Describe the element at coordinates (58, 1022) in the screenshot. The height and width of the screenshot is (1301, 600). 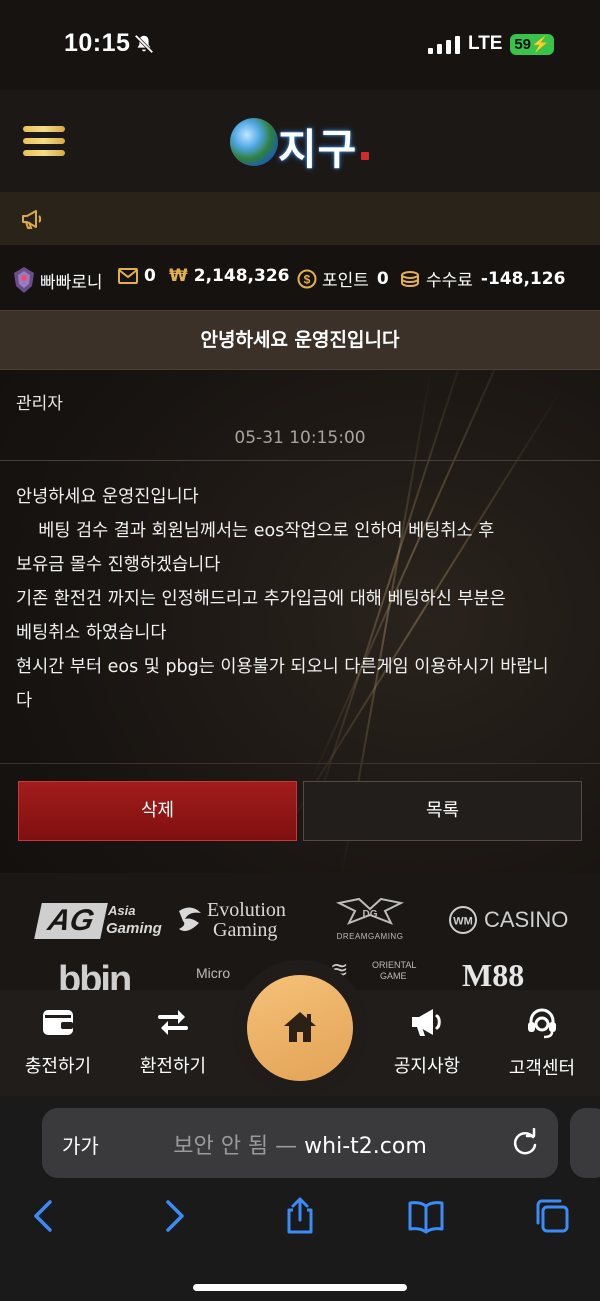
I see `wallet-icon` at that location.